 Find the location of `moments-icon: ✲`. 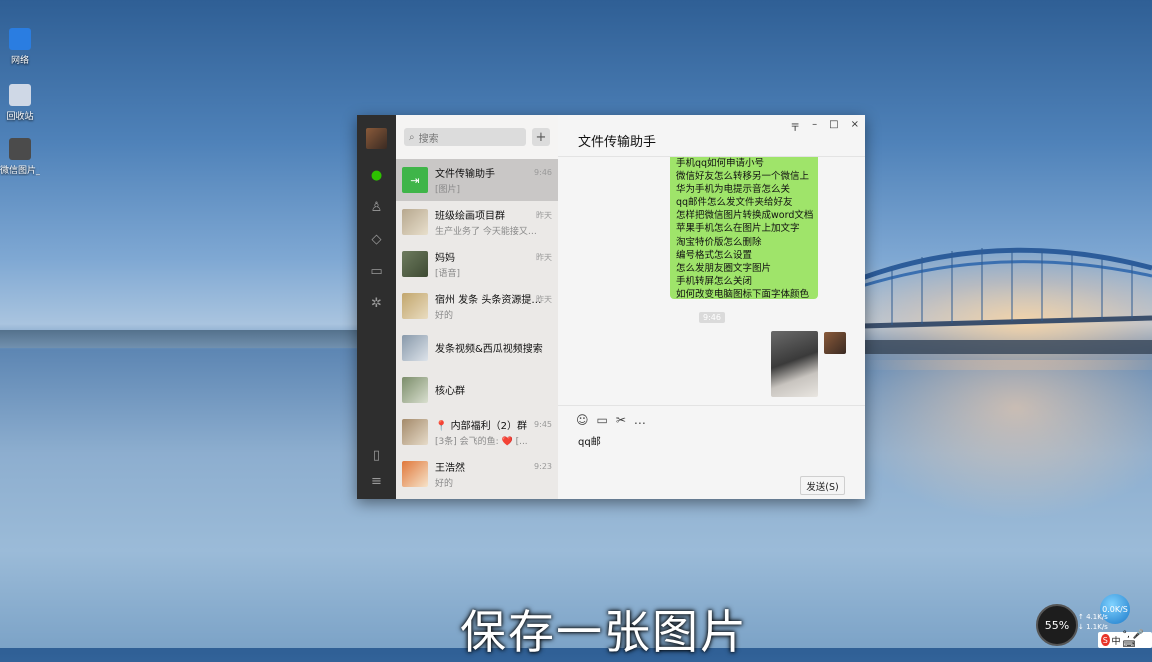

moments-icon: ✲ is located at coordinates (376, 303).